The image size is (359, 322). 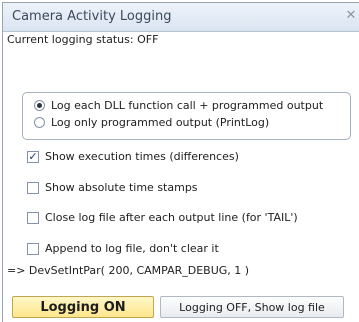 What do you see at coordinates (148, 39) in the screenshot?
I see `status-value: OFF` at bounding box center [148, 39].